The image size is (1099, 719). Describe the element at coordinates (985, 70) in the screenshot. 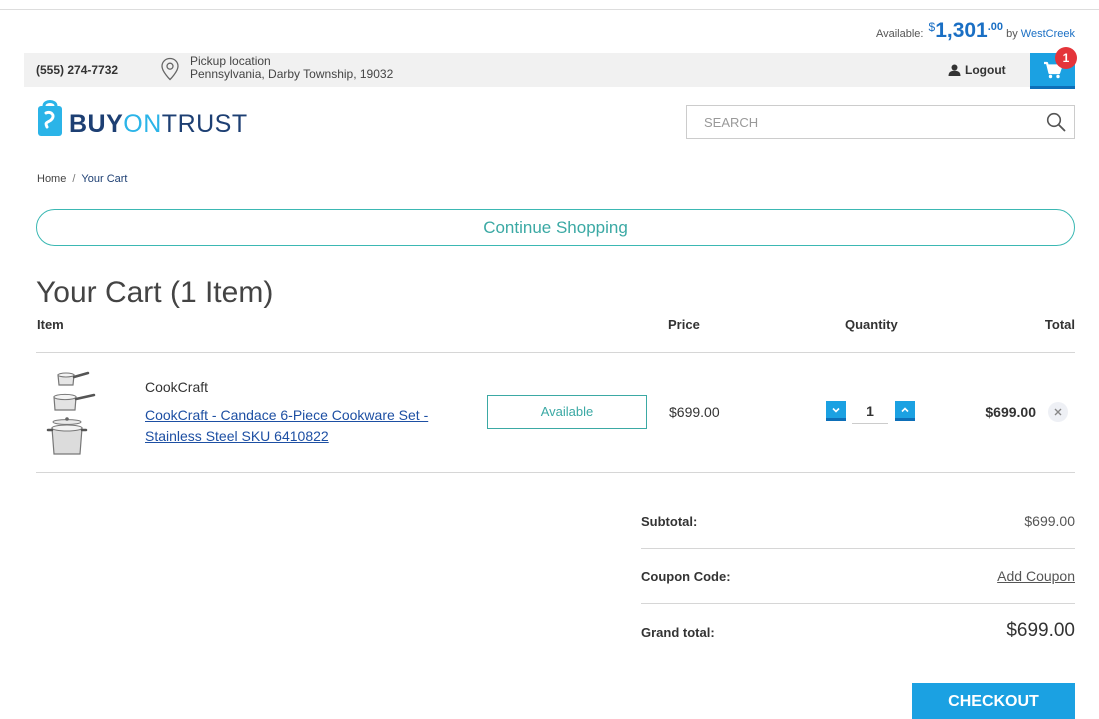

I see `logout-label: Logout` at that location.